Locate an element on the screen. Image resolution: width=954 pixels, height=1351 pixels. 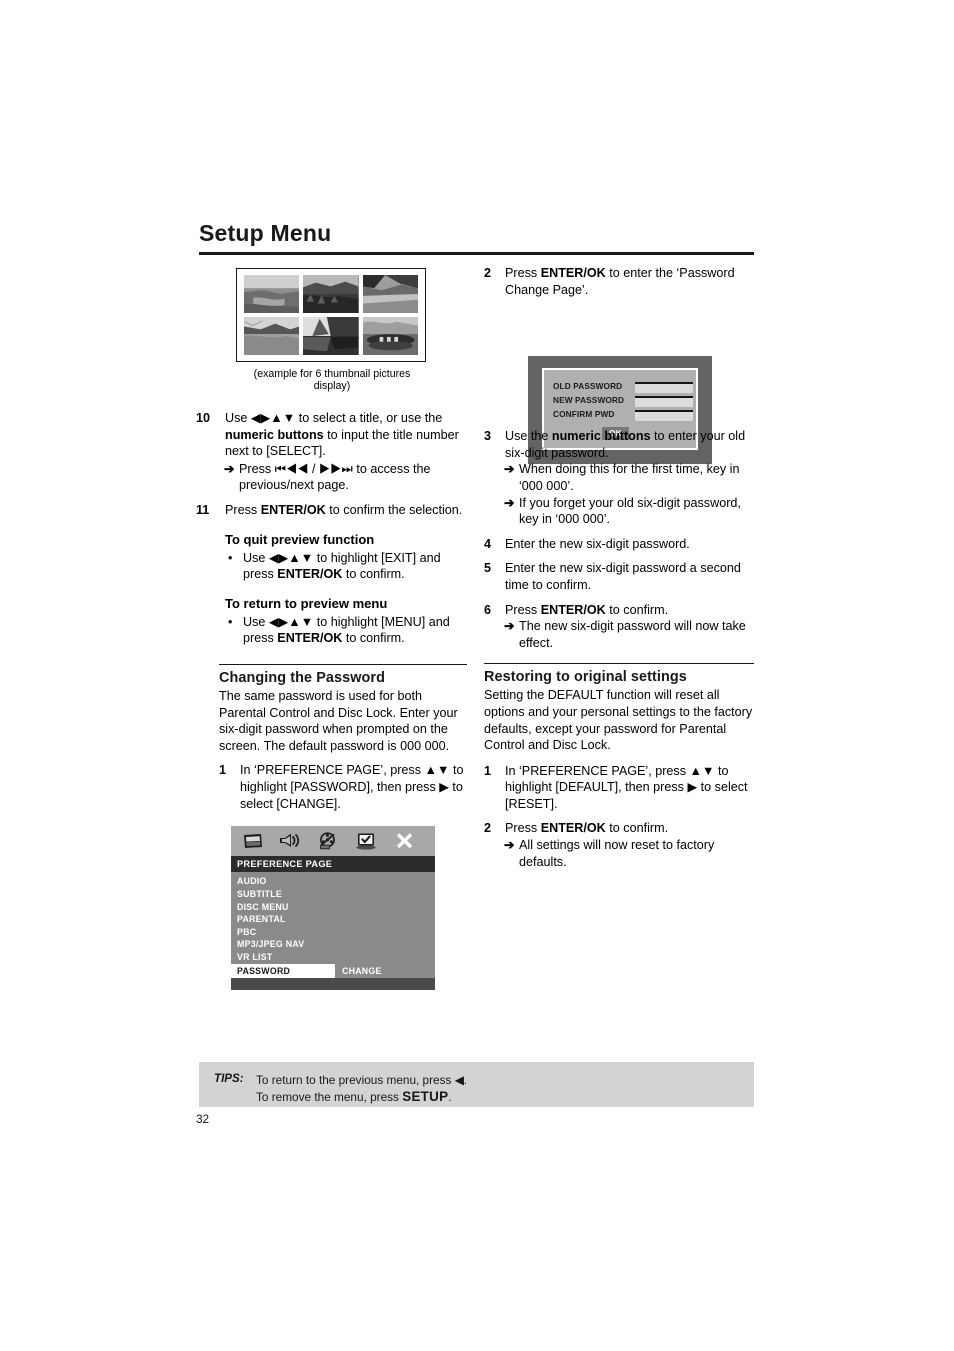
step-6-text-a: Press is located at coordinates (523, 609).